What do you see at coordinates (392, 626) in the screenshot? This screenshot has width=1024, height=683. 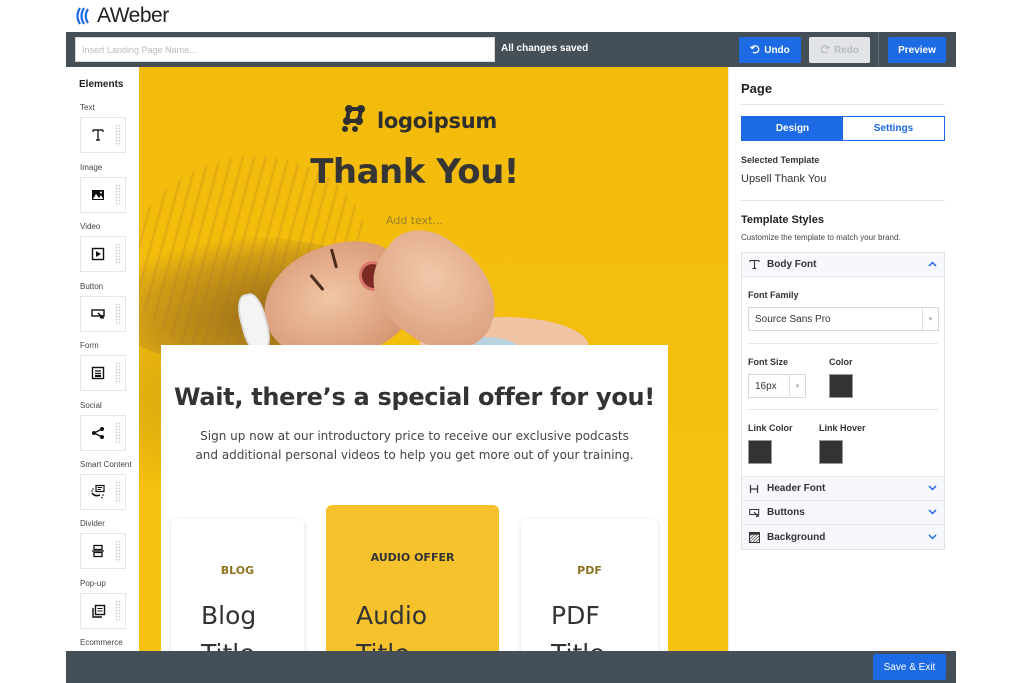 I see `card-title: Audio Title` at bounding box center [392, 626].